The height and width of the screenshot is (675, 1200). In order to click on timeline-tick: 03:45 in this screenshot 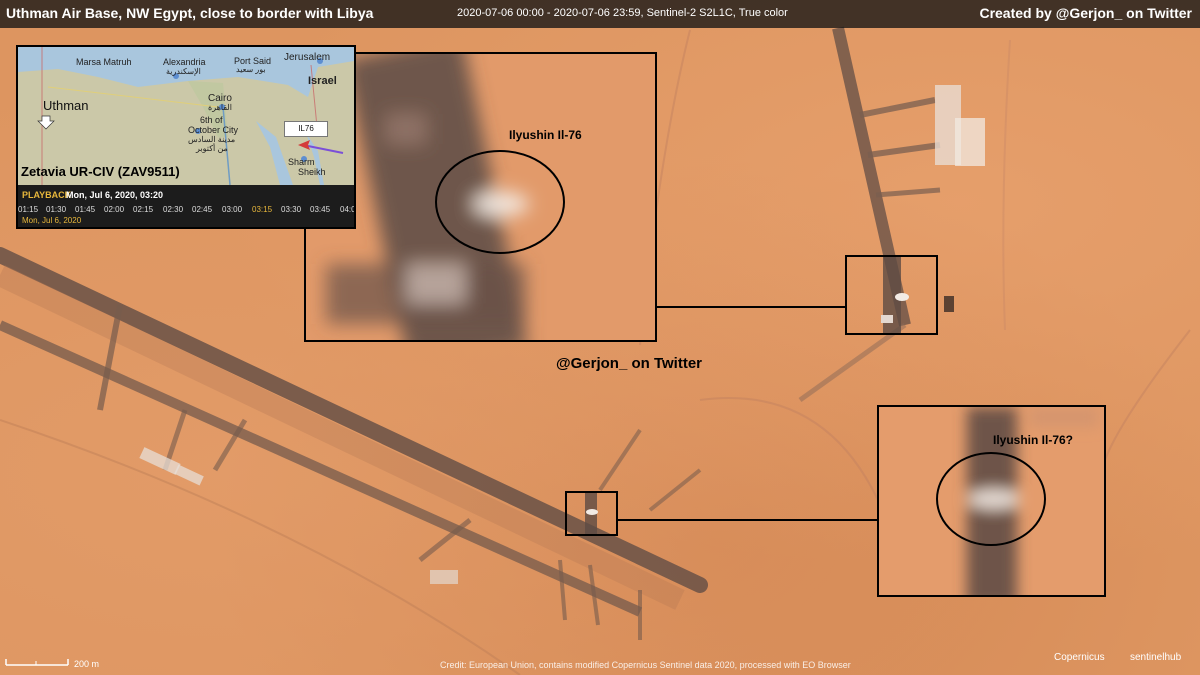, I will do `click(320, 209)`.